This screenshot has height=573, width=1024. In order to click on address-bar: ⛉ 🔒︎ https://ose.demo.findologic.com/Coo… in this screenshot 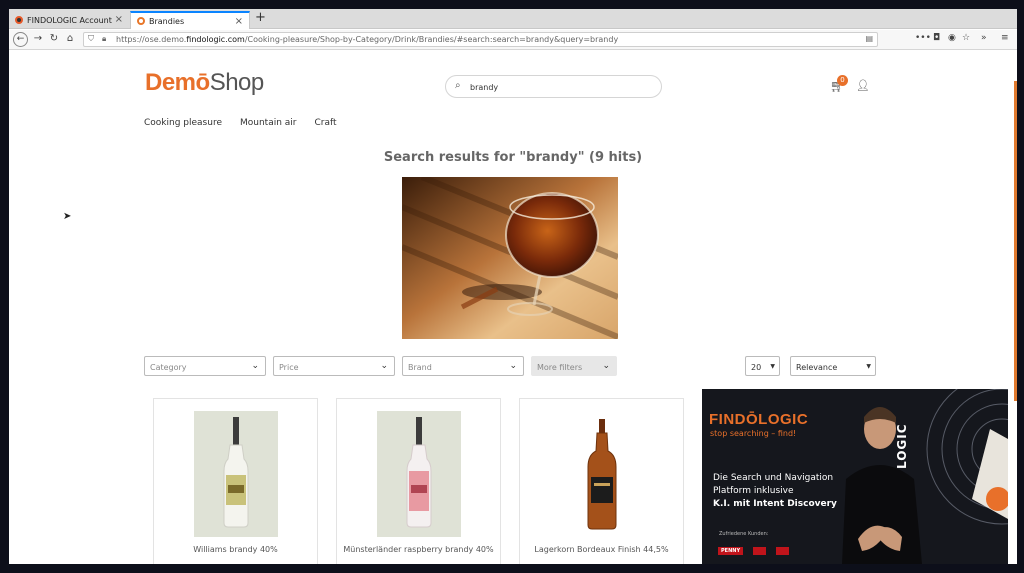, I will do `click(480, 39)`.